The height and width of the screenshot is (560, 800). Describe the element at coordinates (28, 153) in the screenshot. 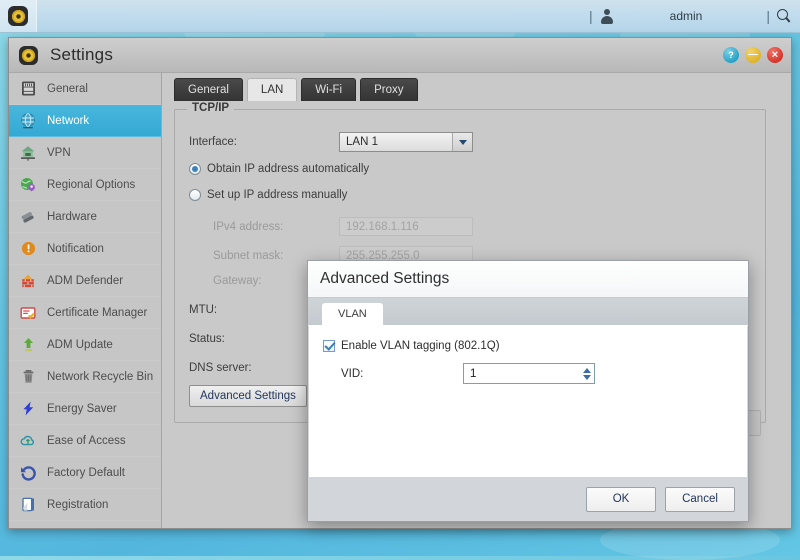

I see `house-network-icon` at that location.